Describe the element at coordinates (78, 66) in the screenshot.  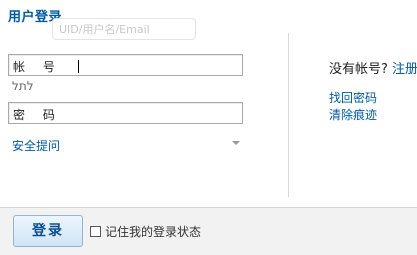
I see `text-caret` at that location.